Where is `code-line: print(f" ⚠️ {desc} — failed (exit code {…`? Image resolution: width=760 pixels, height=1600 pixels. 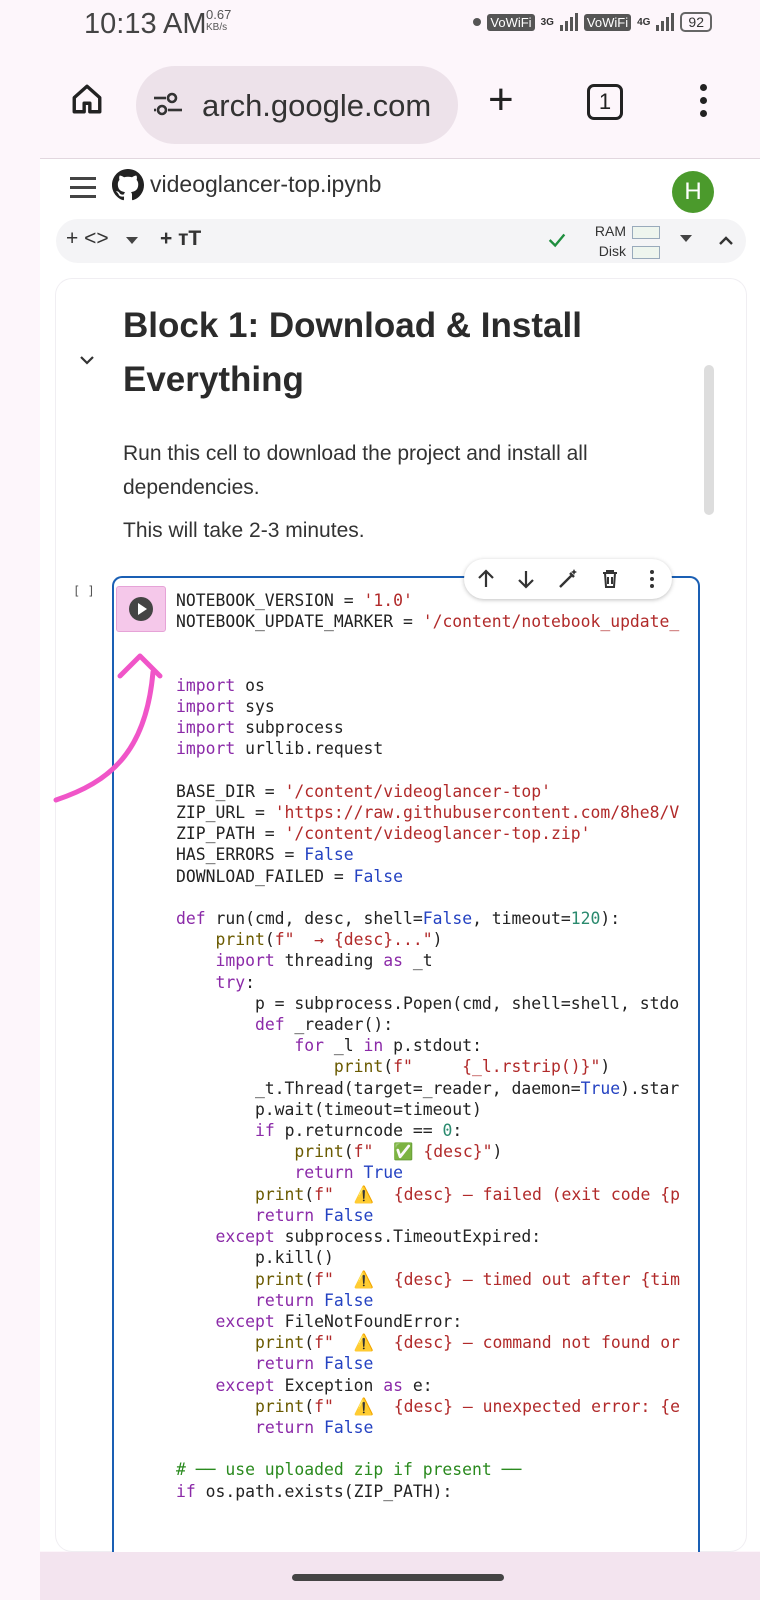 code-line: print(f" ⚠️ {desc} — failed (exit code {… is located at coordinates (467, 1194).